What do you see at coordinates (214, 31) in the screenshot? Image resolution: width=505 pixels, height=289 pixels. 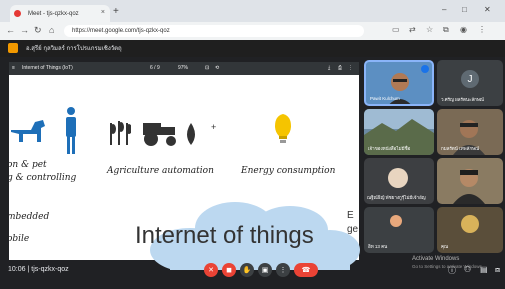 I see `address-bar: https://meet.google.com/tjs-qzkx-qoz` at bounding box center [214, 31].